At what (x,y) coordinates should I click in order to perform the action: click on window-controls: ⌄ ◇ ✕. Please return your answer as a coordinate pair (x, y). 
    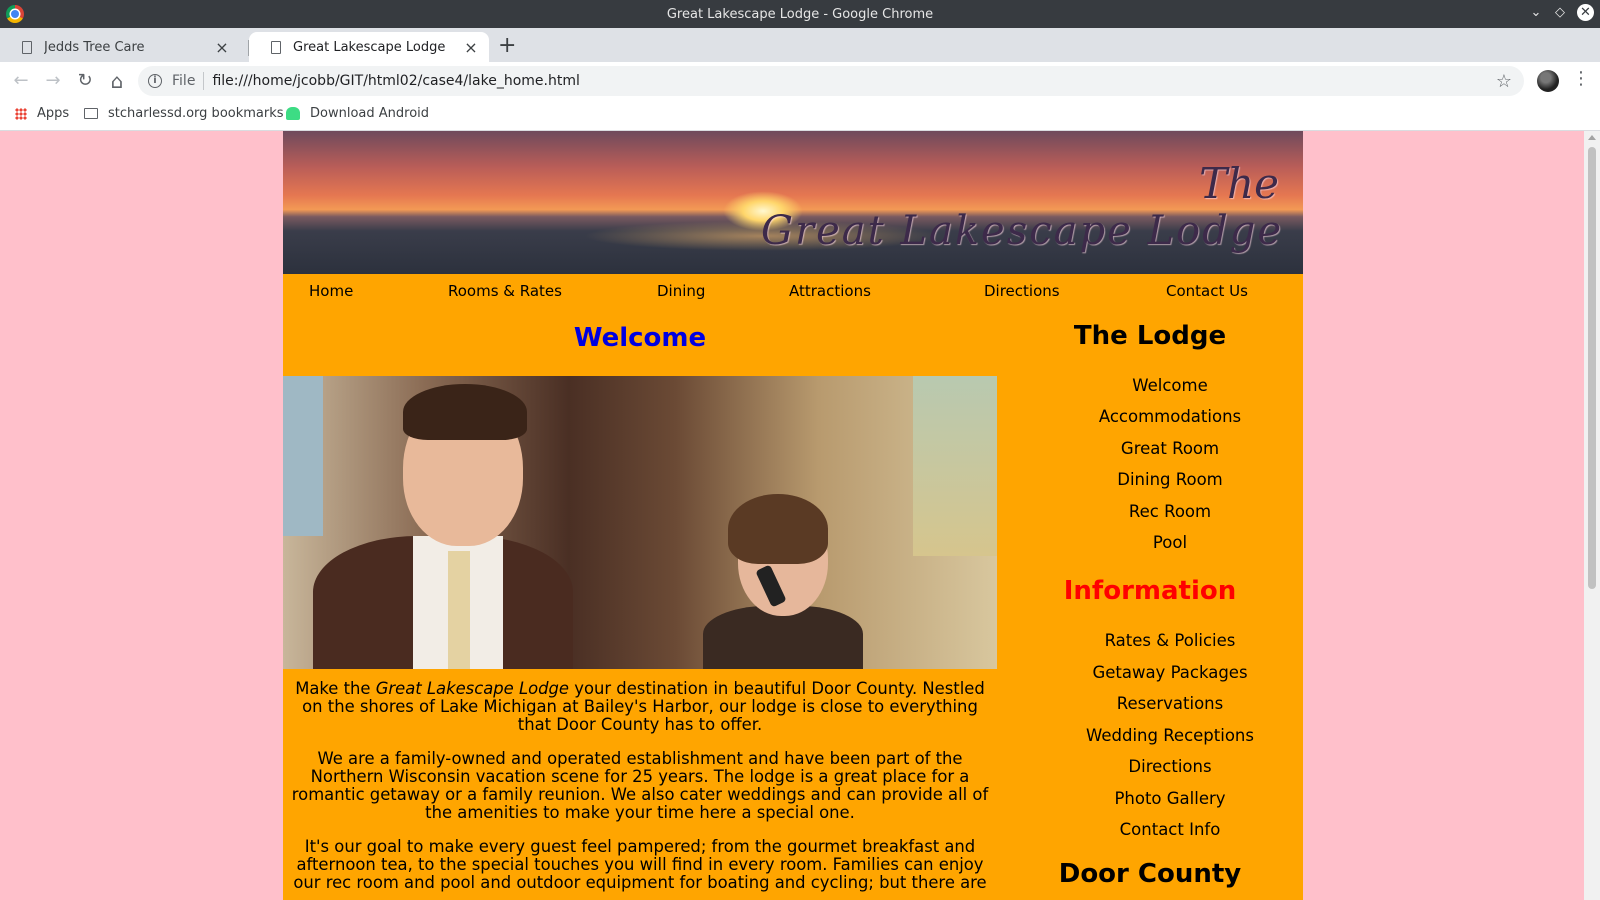
    Looking at the image, I should click on (1561, 12).